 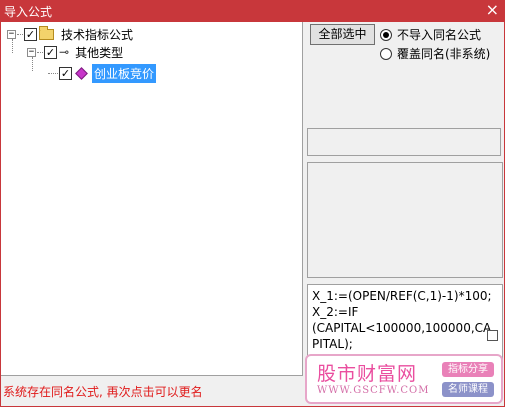 What do you see at coordinates (252, 11) in the screenshot?
I see `title-bar: 导入公式 ×` at bounding box center [252, 11].